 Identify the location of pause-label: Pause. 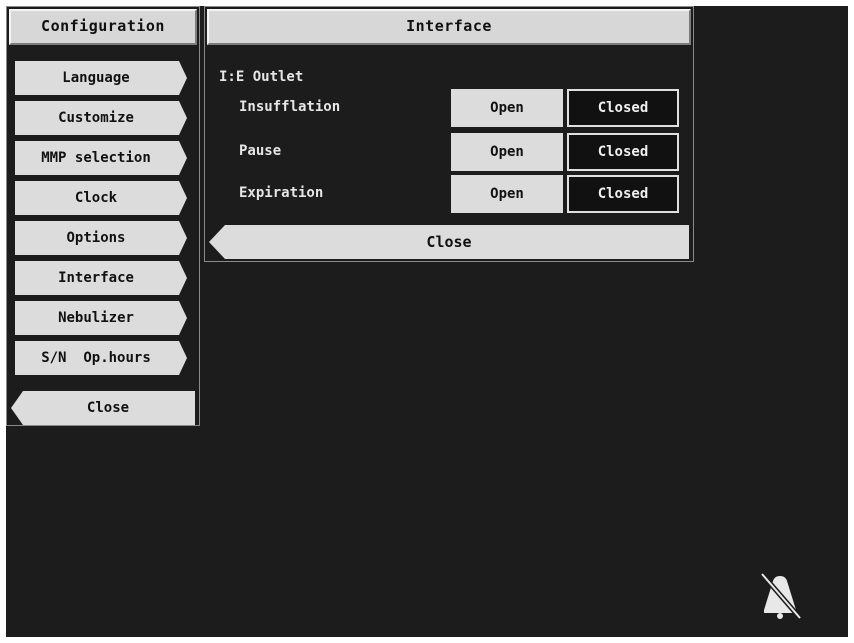
(260, 151).